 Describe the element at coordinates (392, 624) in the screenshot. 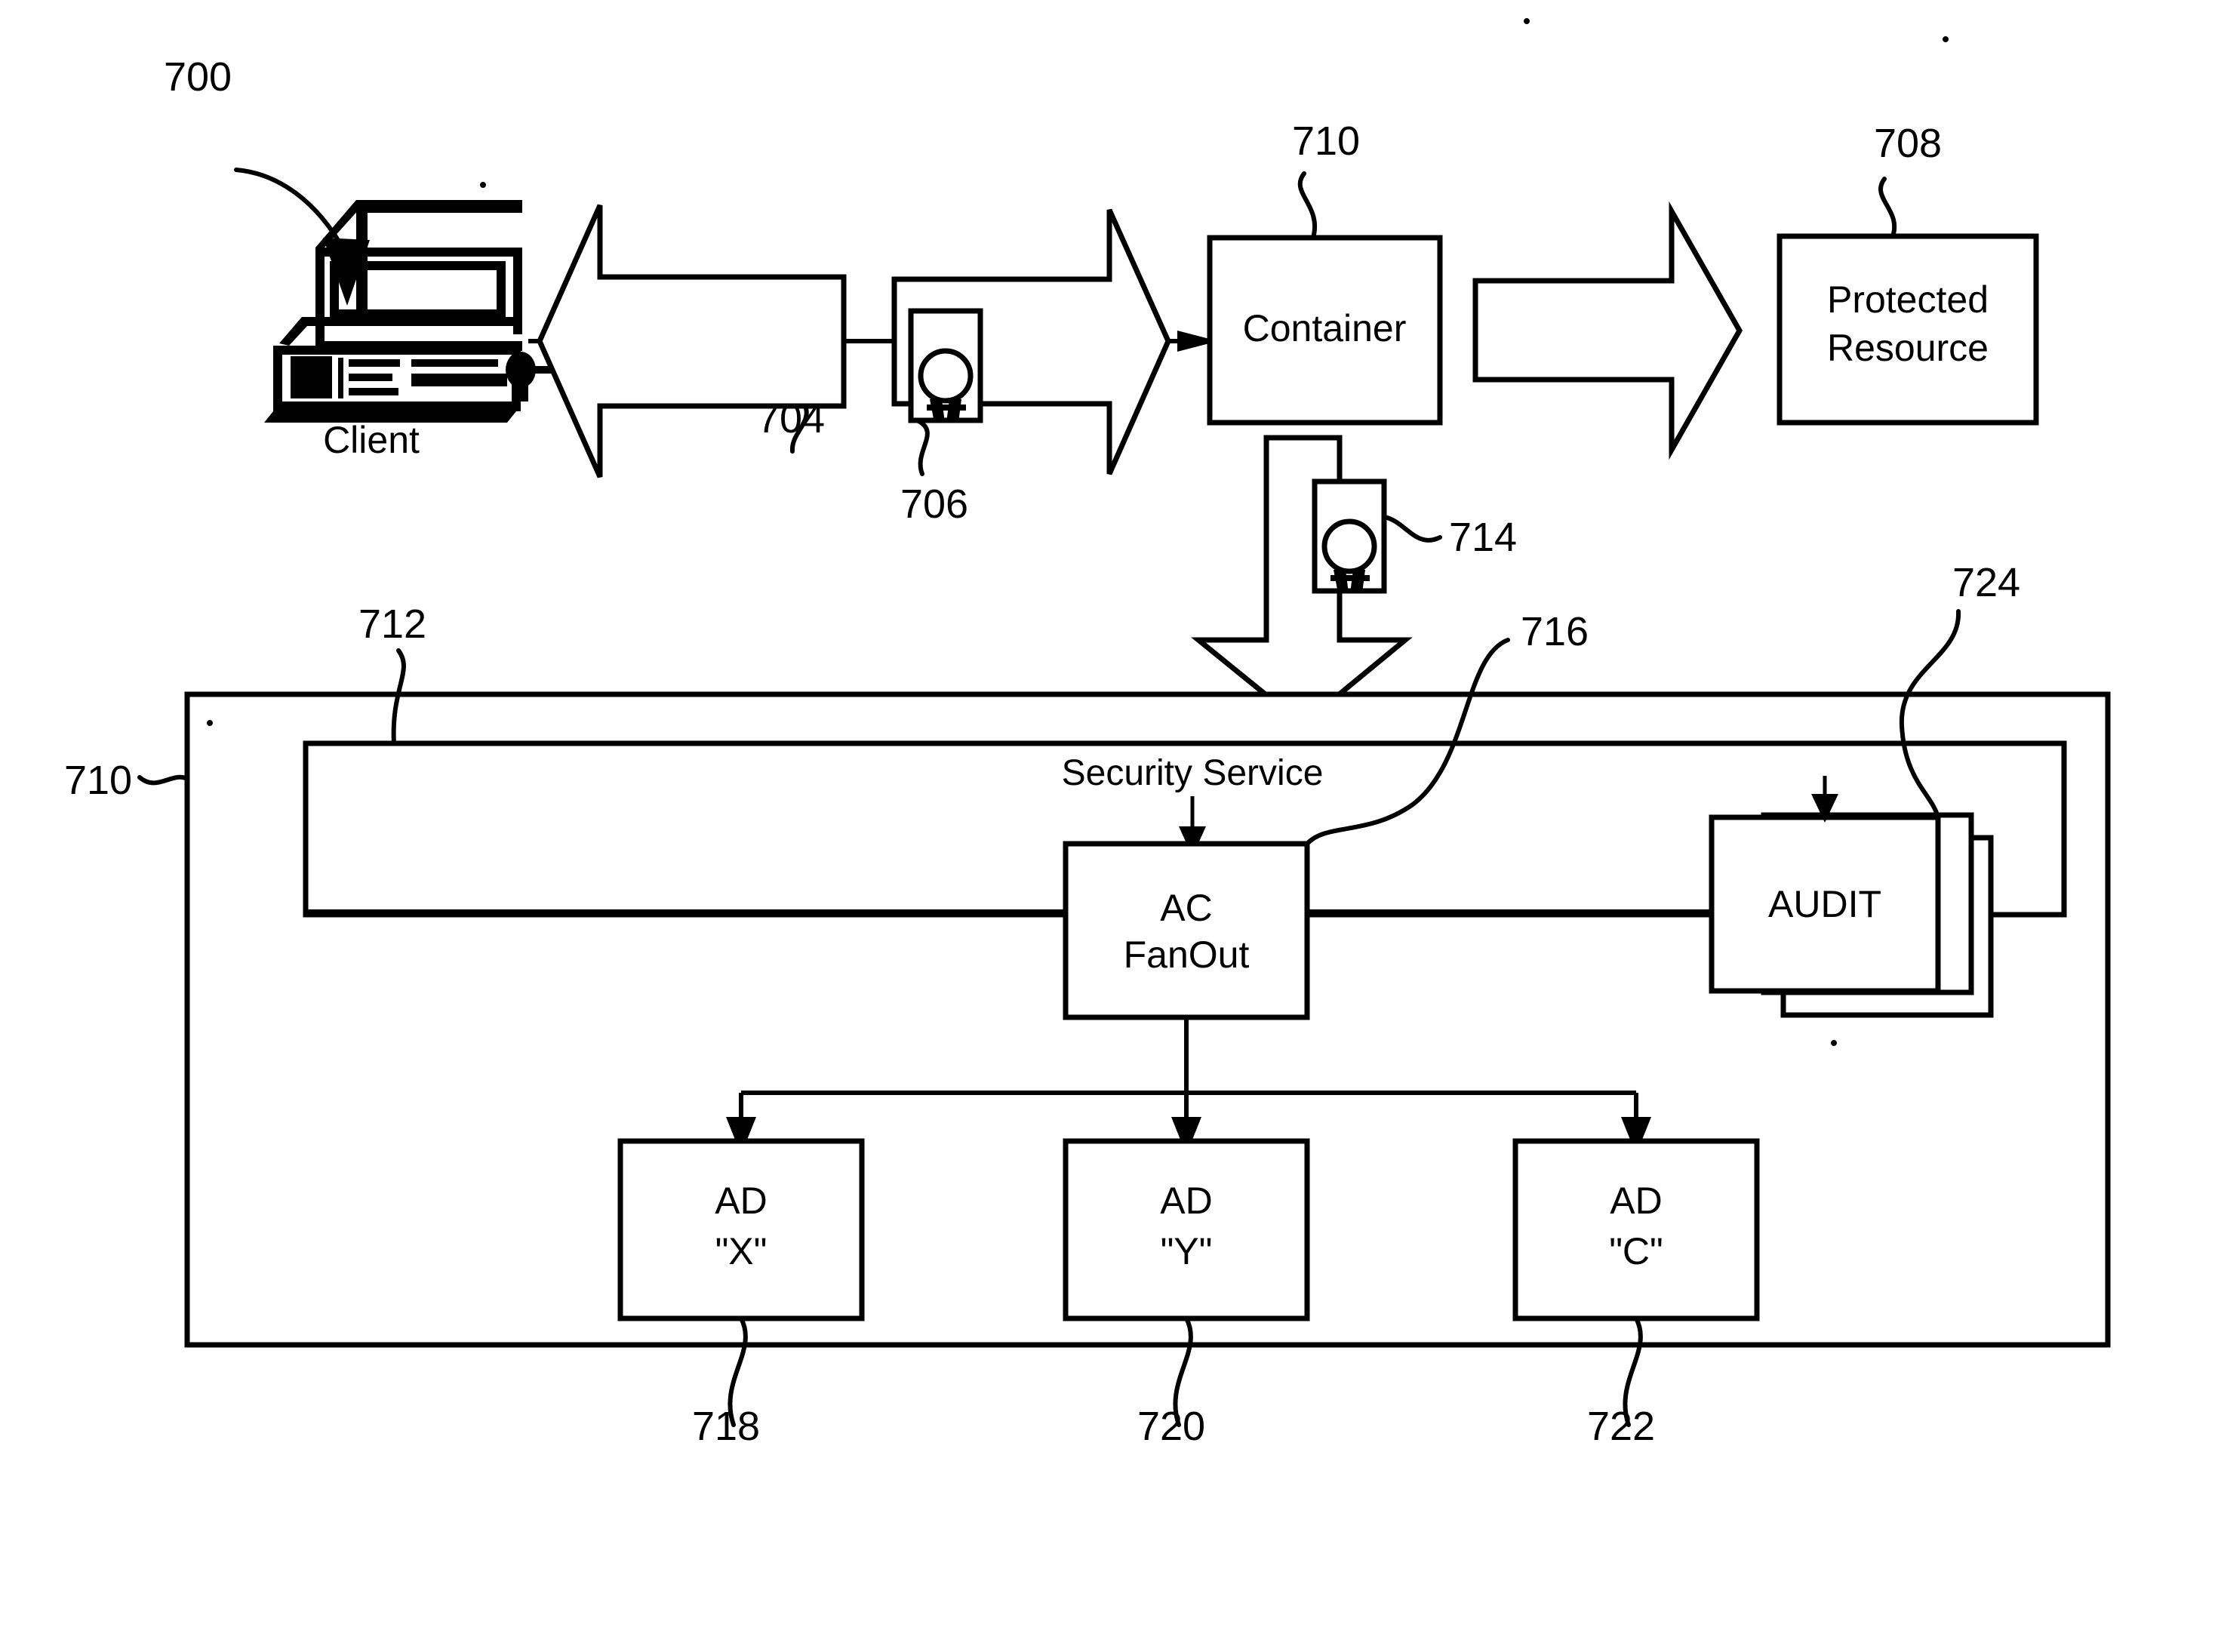

I see `ref-numeral-712: 712` at that location.